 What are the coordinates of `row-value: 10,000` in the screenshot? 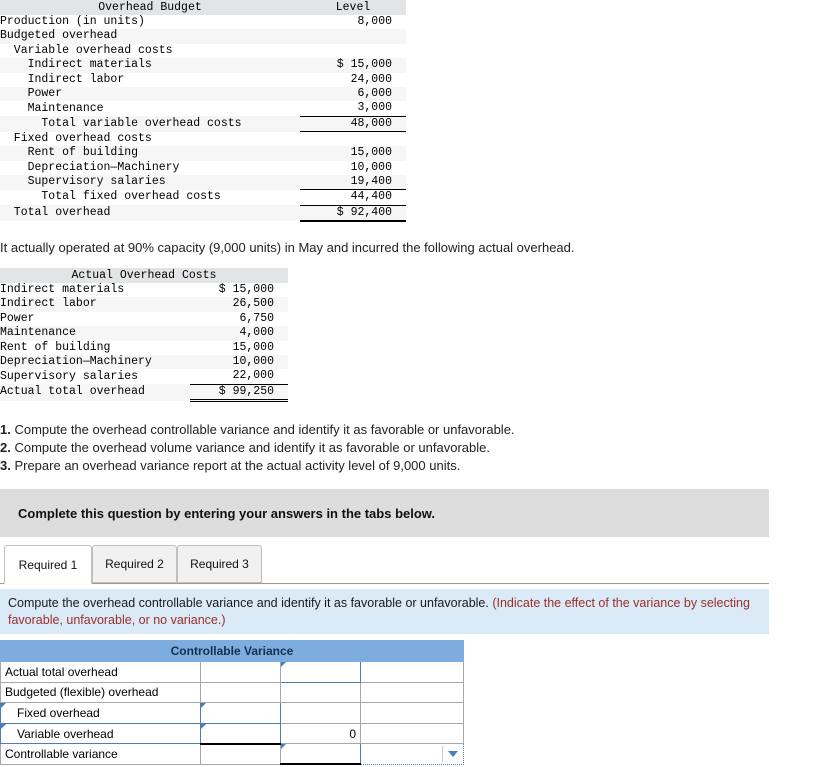 It's located at (253, 362).